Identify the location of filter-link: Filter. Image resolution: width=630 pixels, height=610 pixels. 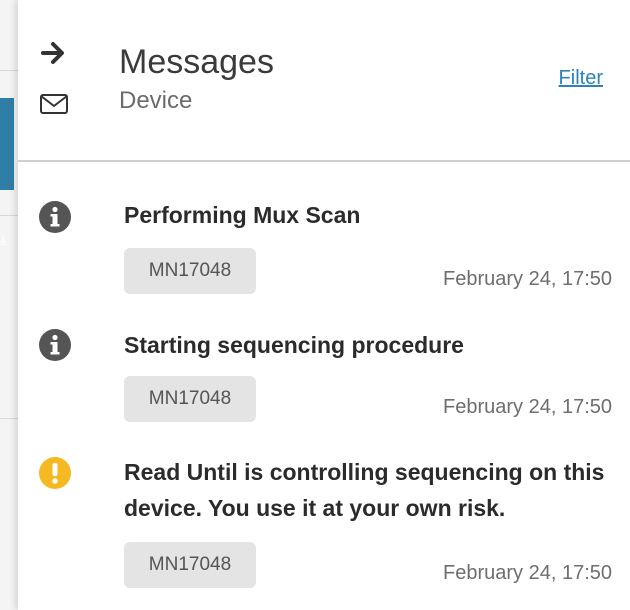
(581, 78).